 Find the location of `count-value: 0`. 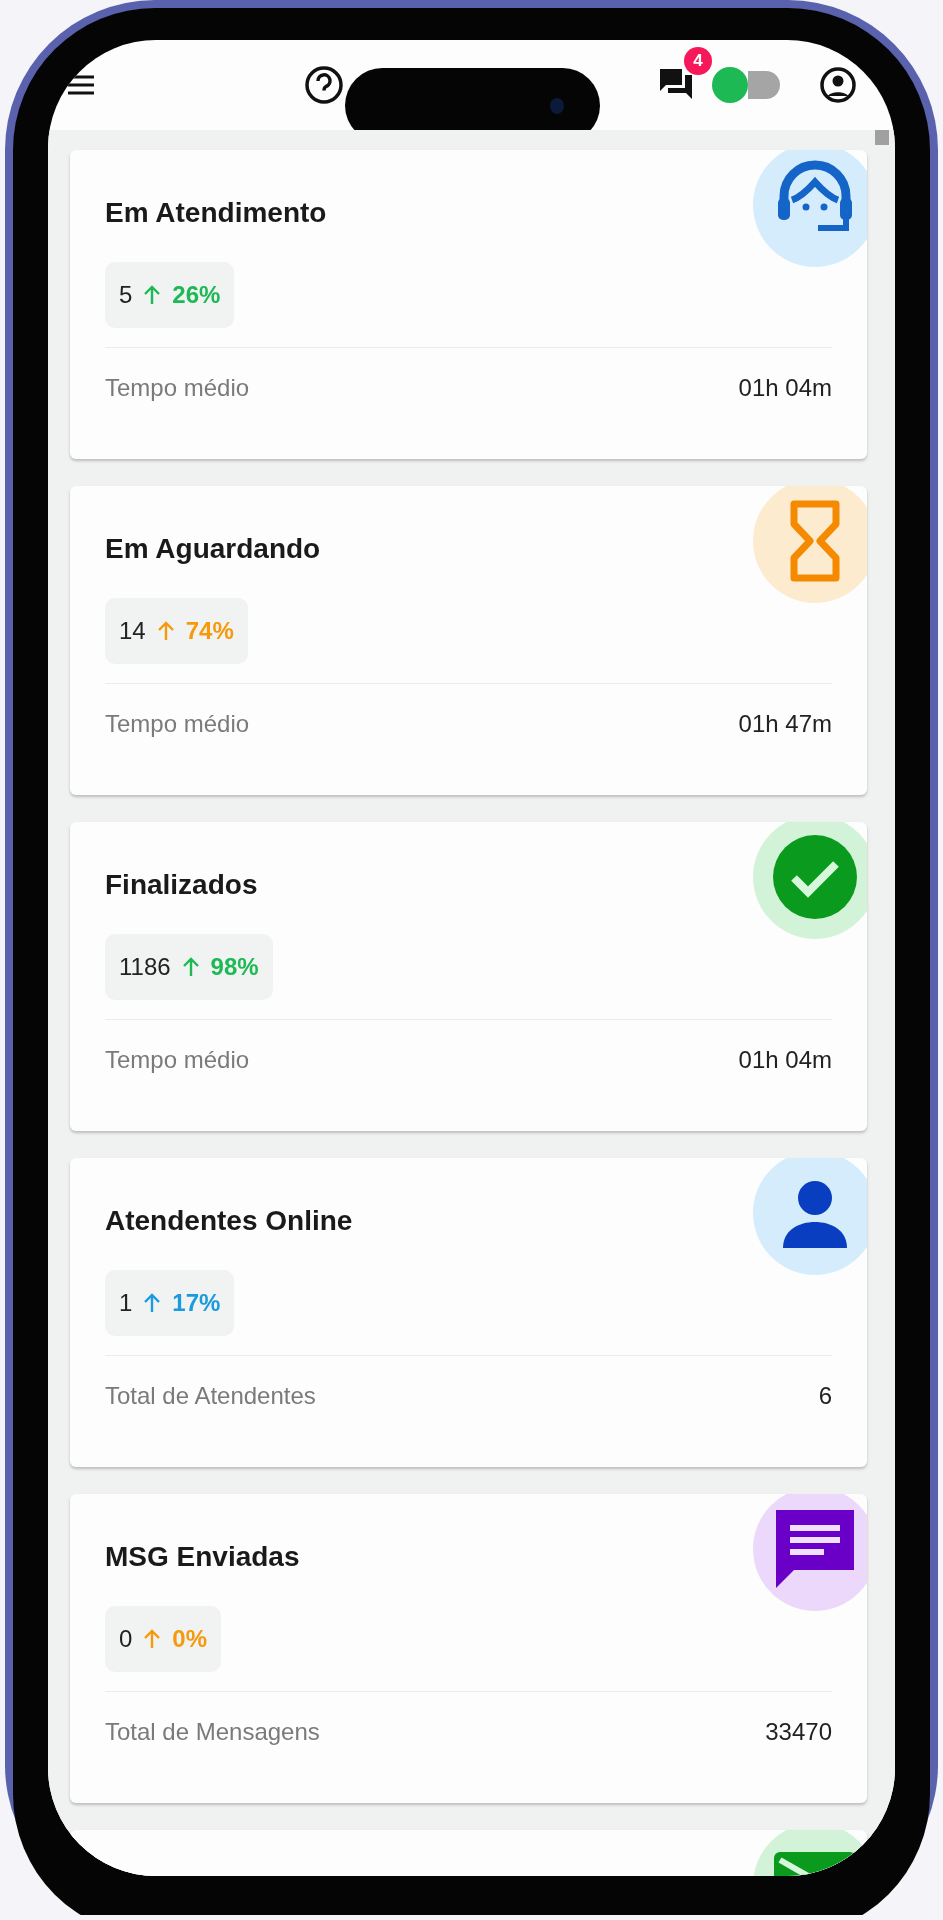

count-value: 0 is located at coordinates (126, 1639).